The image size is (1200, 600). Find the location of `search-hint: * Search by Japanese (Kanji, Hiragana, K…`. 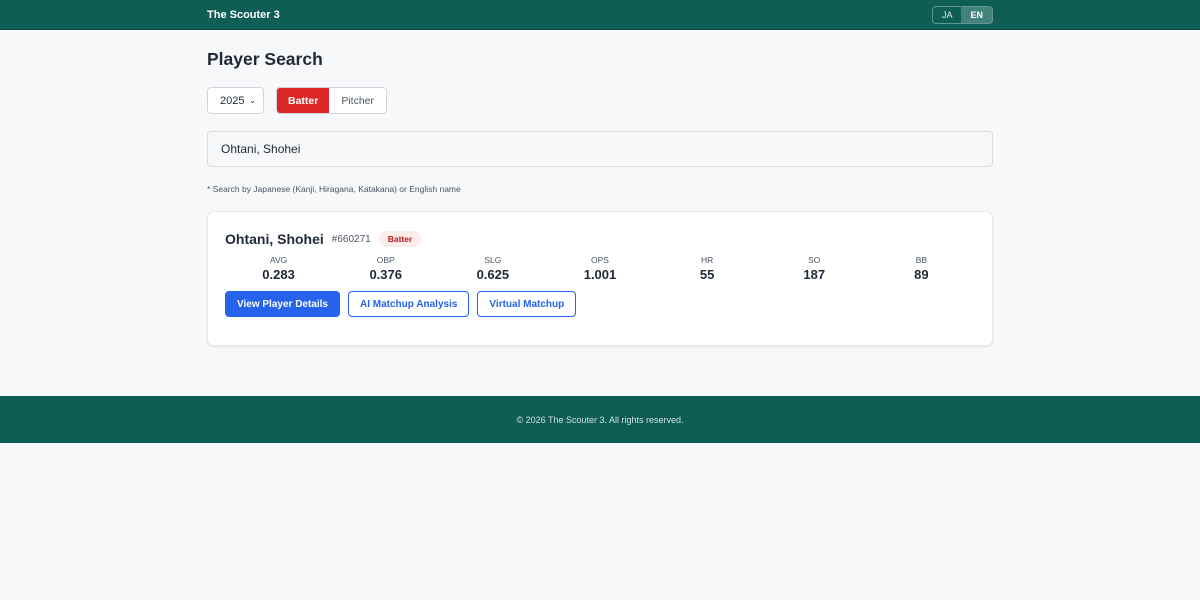

search-hint: * Search by Japanese (Kanji, Hiragana, K… is located at coordinates (334, 189).